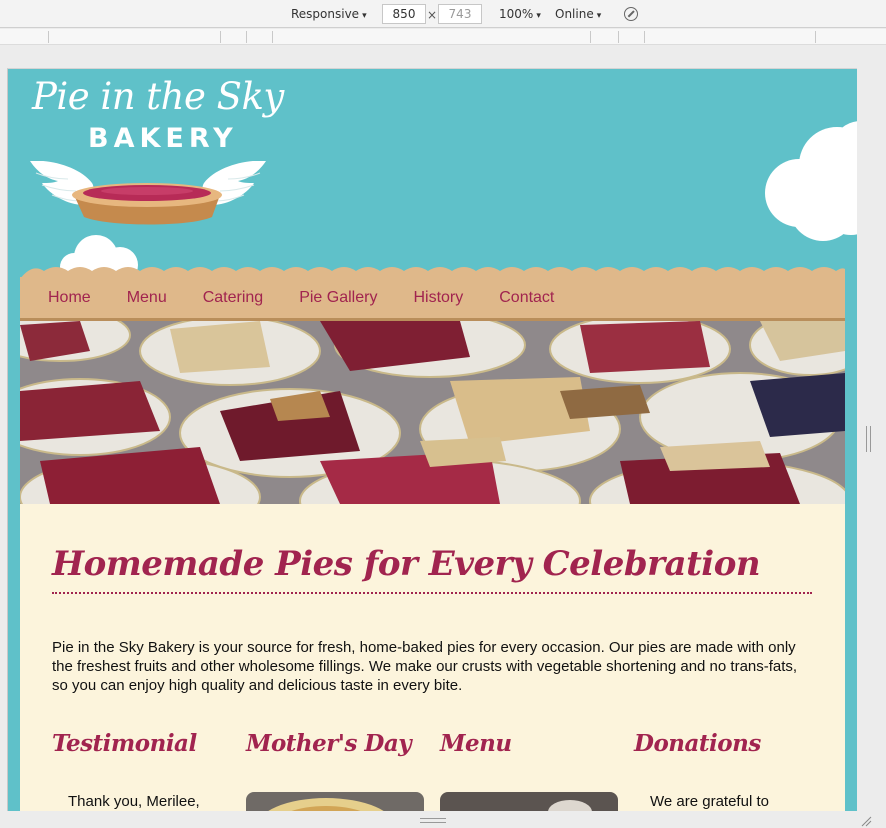  I want to click on bakery-logo: Pie in the Sky BAKERY, so click(155, 175).